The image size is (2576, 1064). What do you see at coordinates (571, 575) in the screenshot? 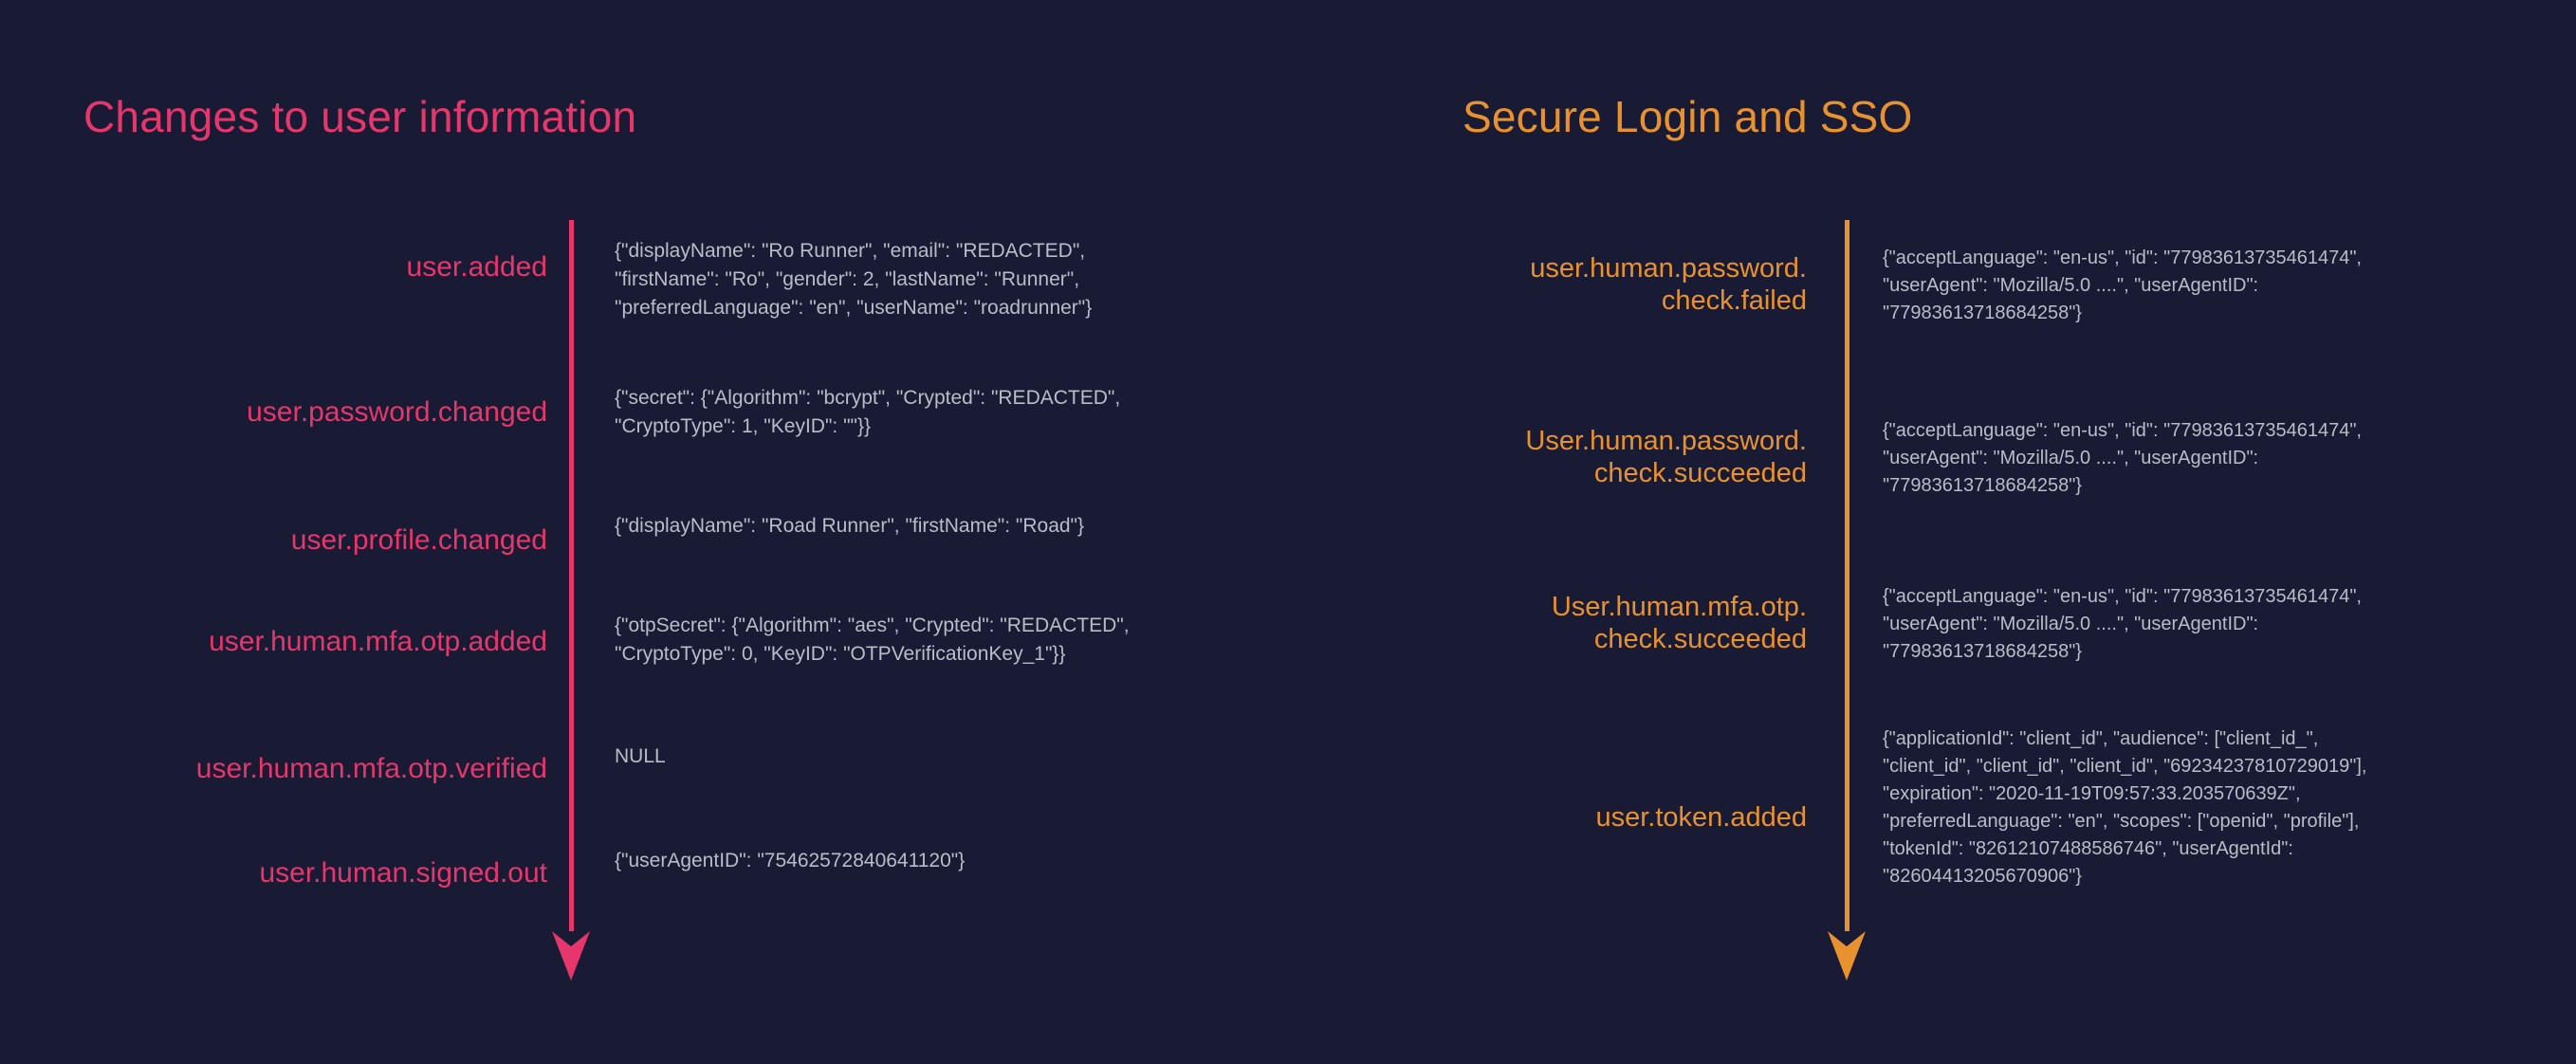
I see `timeline-axis-left` at bounding box center [571, 575].